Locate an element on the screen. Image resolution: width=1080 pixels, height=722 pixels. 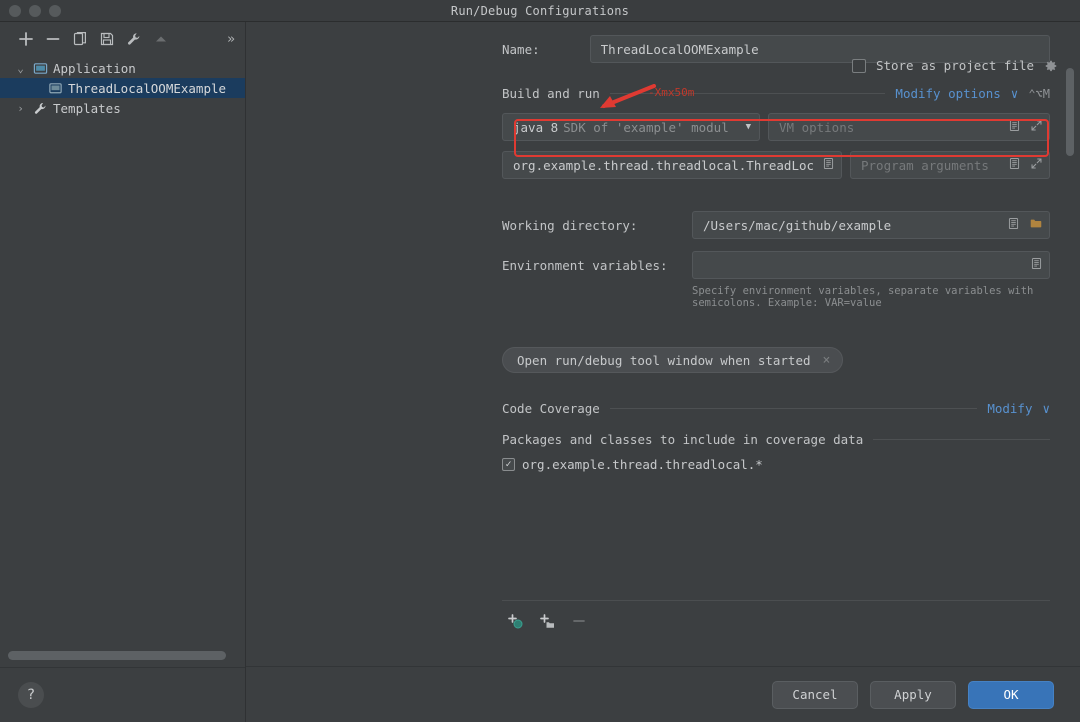
environment-variables-row: Environment variables: is located at coordinates (776, 265).